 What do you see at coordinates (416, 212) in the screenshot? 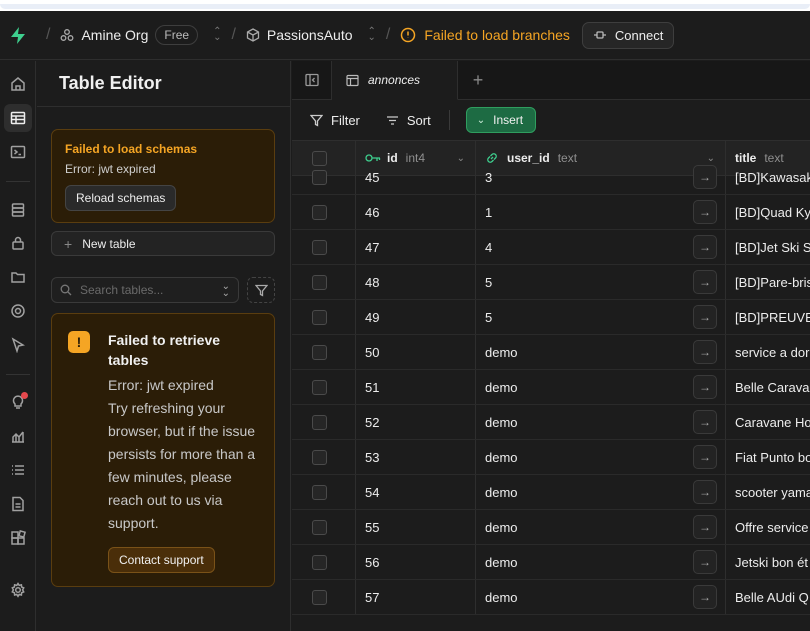
I see `cell-id: 46` at bounding box center [416, 212].